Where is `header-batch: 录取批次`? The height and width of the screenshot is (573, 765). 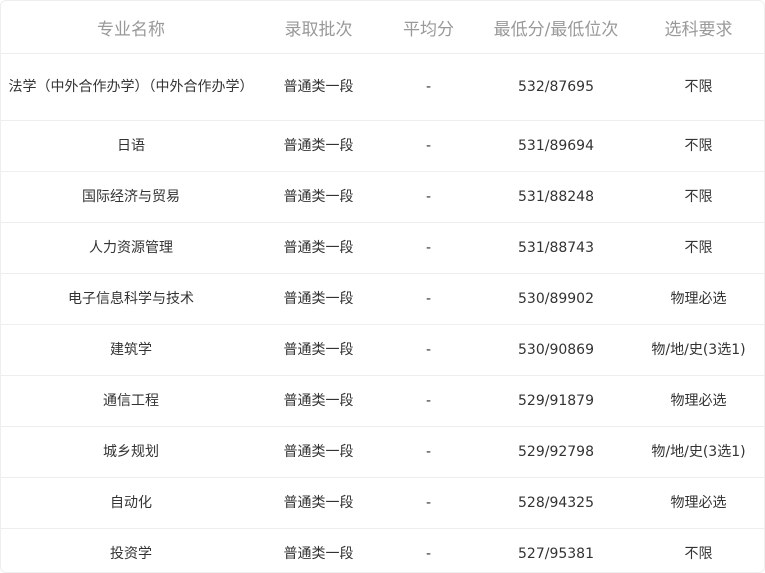 header-batch: 录取批次 is located at coordinates (318, 27).